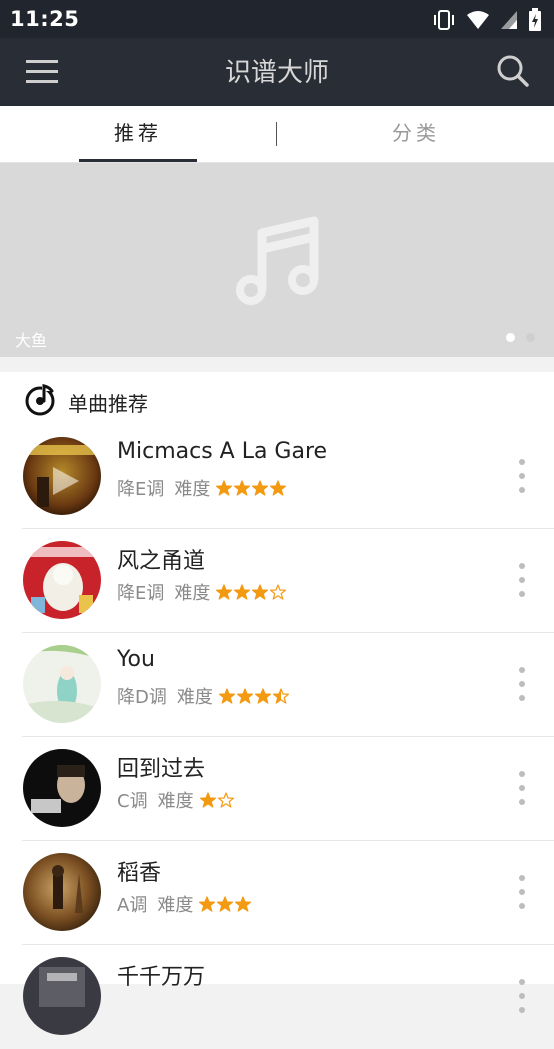 This screenshot has width=554, height=1049. Describe the element at coordinates (444, 22) in the screenshot. I see `vibrate-icon` at that location.